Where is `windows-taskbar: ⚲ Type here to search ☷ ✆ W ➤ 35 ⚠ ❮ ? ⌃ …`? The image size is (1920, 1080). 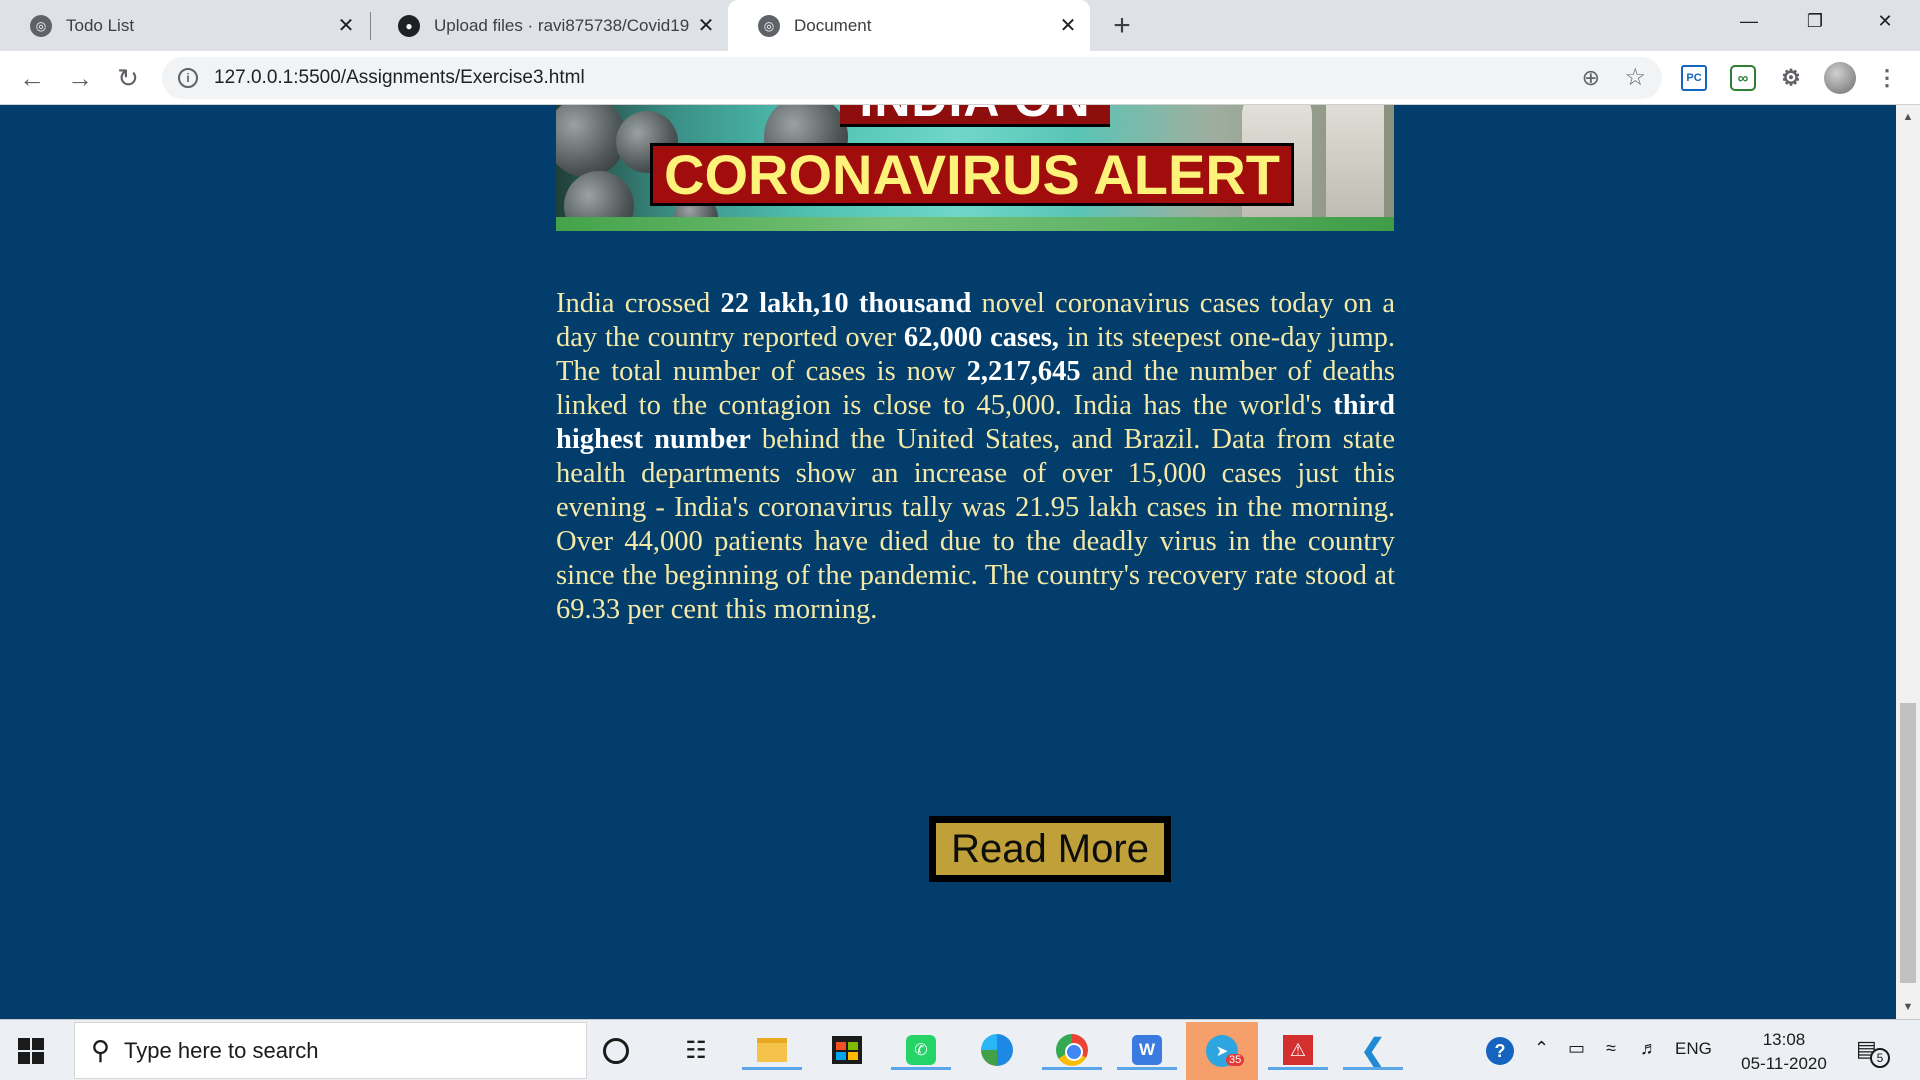 windows-taskbar: ⚲ Type here to search ☷ ✆ W ➤ 35 ⚠ ❮ ? ⌃ … is located at coordinates (960, 1049).